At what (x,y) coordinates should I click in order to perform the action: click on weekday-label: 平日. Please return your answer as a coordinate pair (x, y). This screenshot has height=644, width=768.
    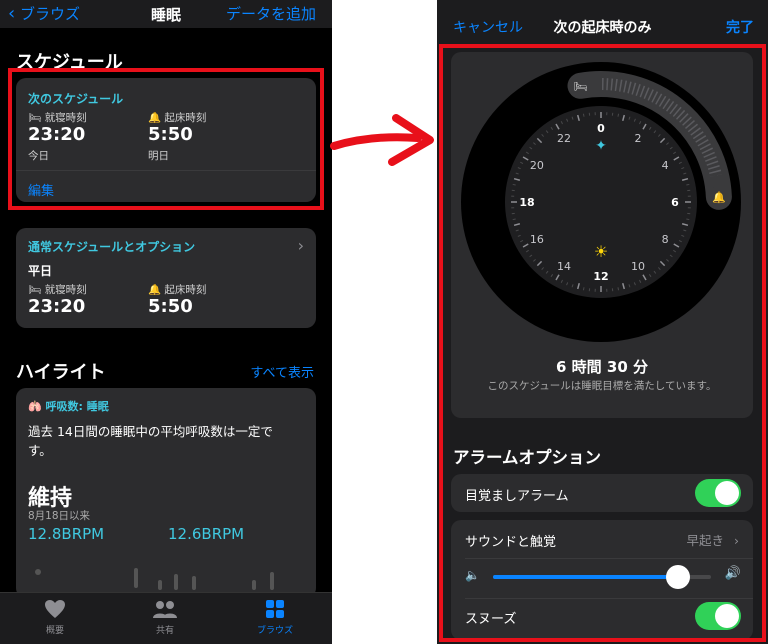
    Looking at the image, I should click on (40, 271).